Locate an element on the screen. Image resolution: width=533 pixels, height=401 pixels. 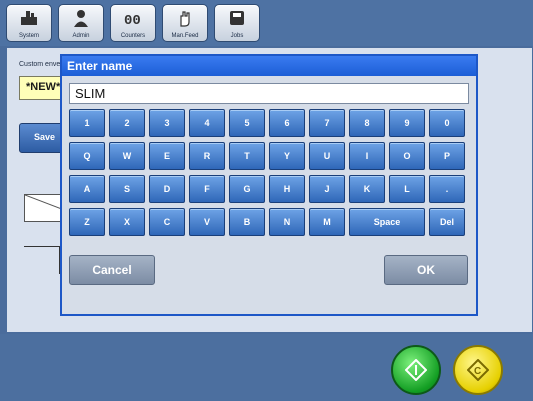
start-button is located at coordinates (416, 370).